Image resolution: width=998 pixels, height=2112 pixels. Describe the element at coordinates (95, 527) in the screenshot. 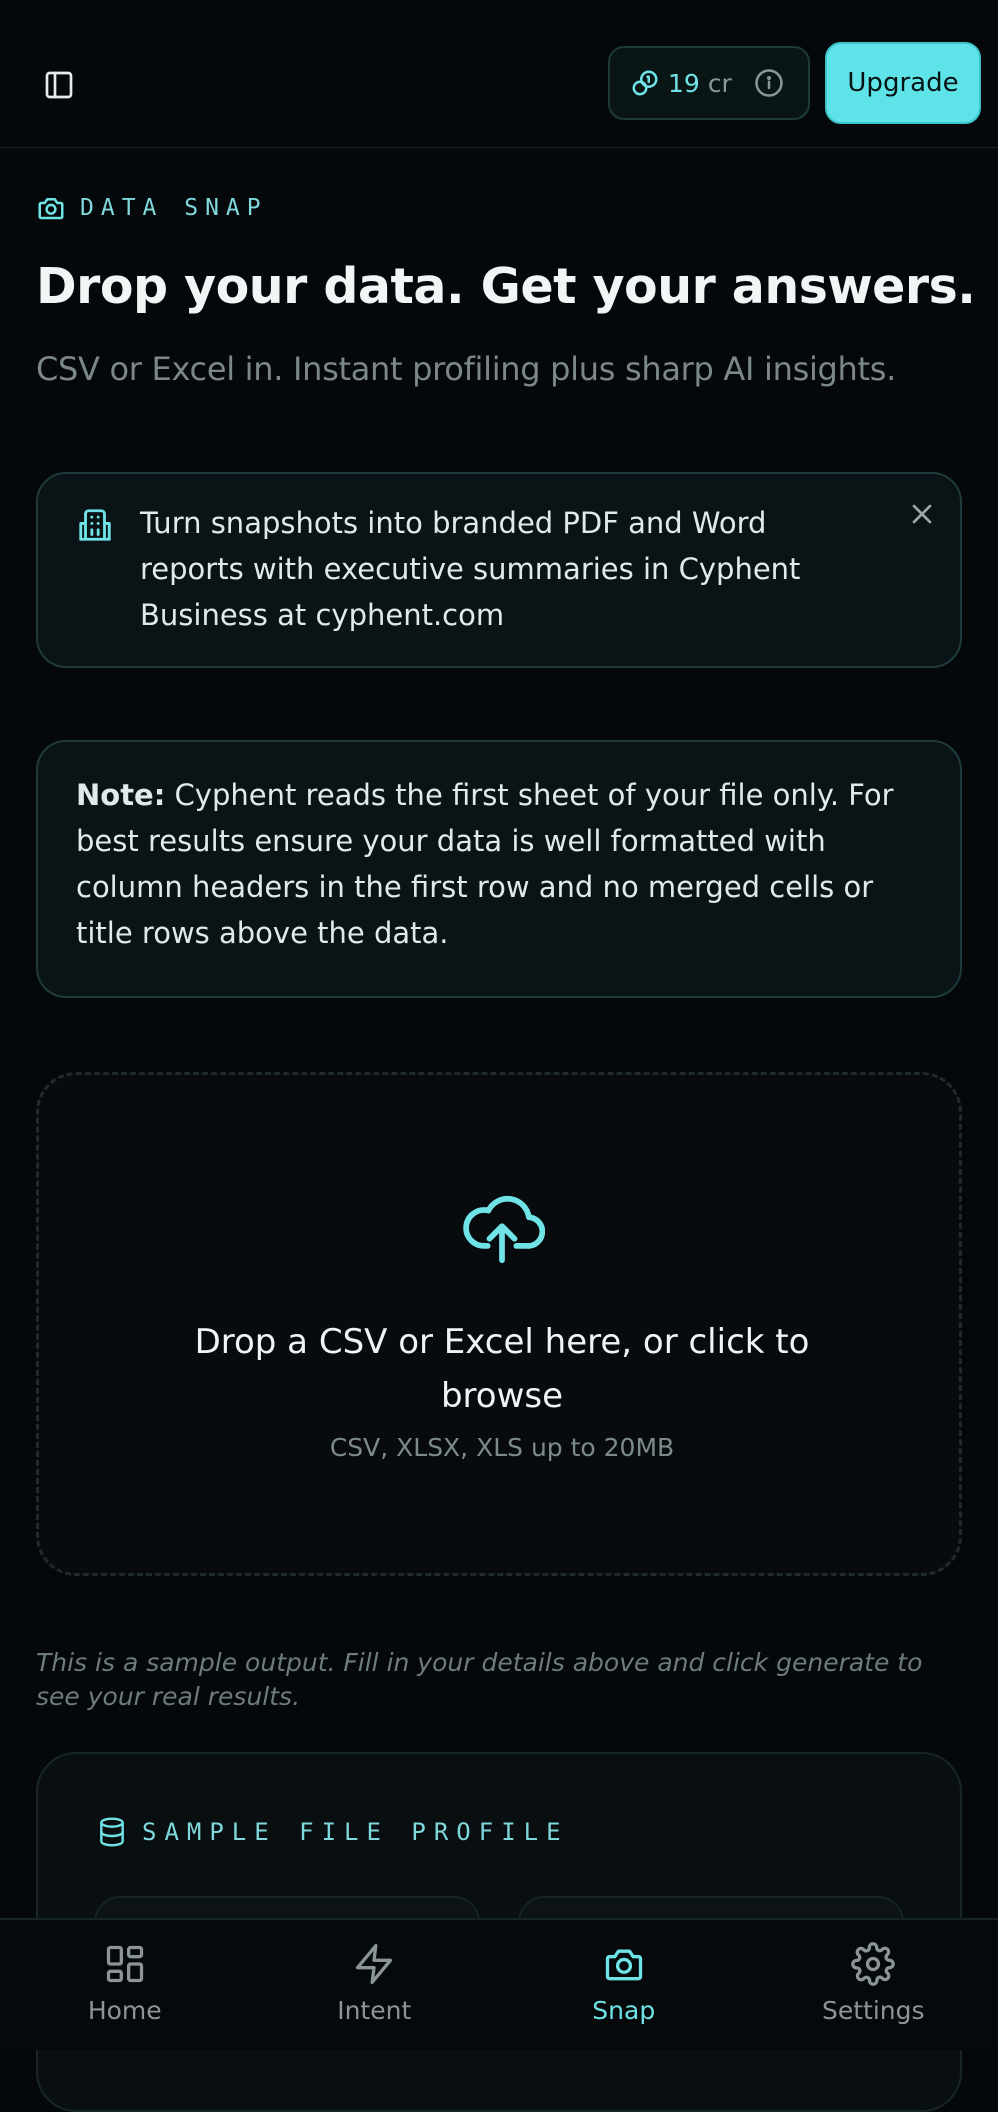

I see `building-icon` at that location.